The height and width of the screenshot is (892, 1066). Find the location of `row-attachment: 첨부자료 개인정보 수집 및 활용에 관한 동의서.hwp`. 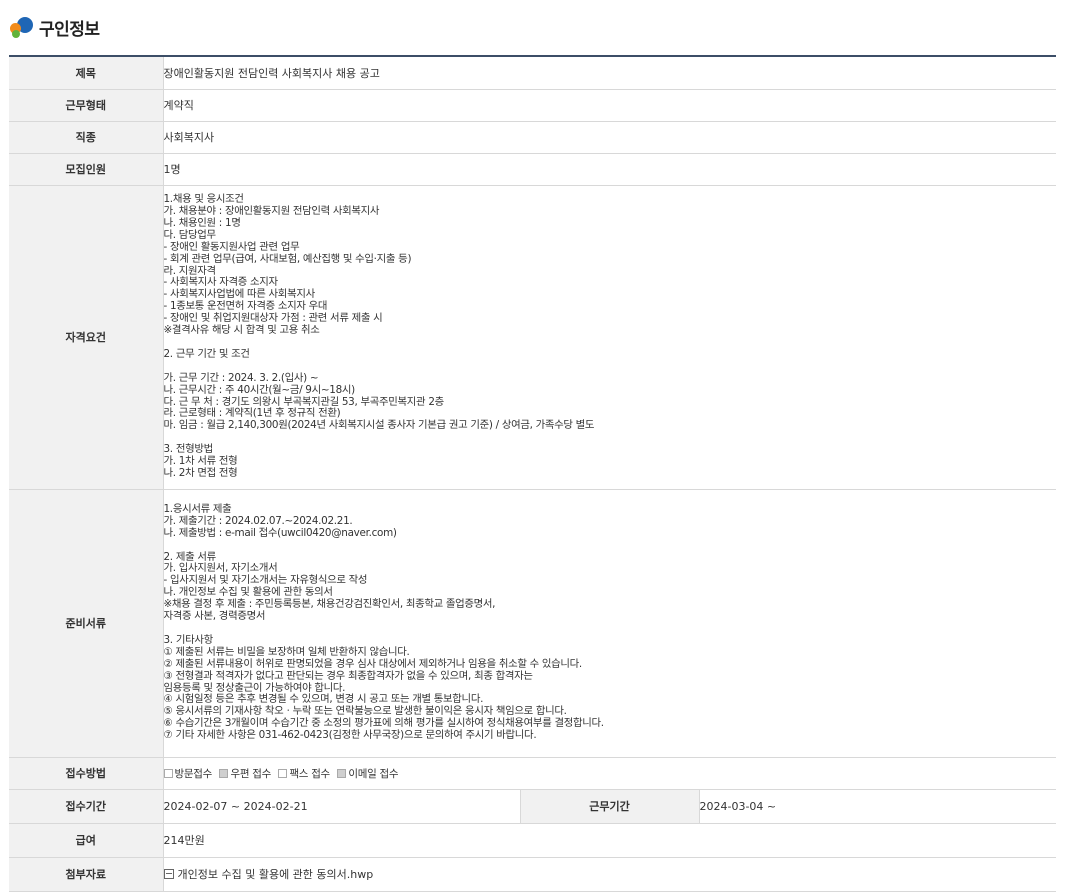

row-attachment: 첨부자료 개인정보 수집 및 활용에 관한 동의서.hwp is located at coordinates (532, 874).